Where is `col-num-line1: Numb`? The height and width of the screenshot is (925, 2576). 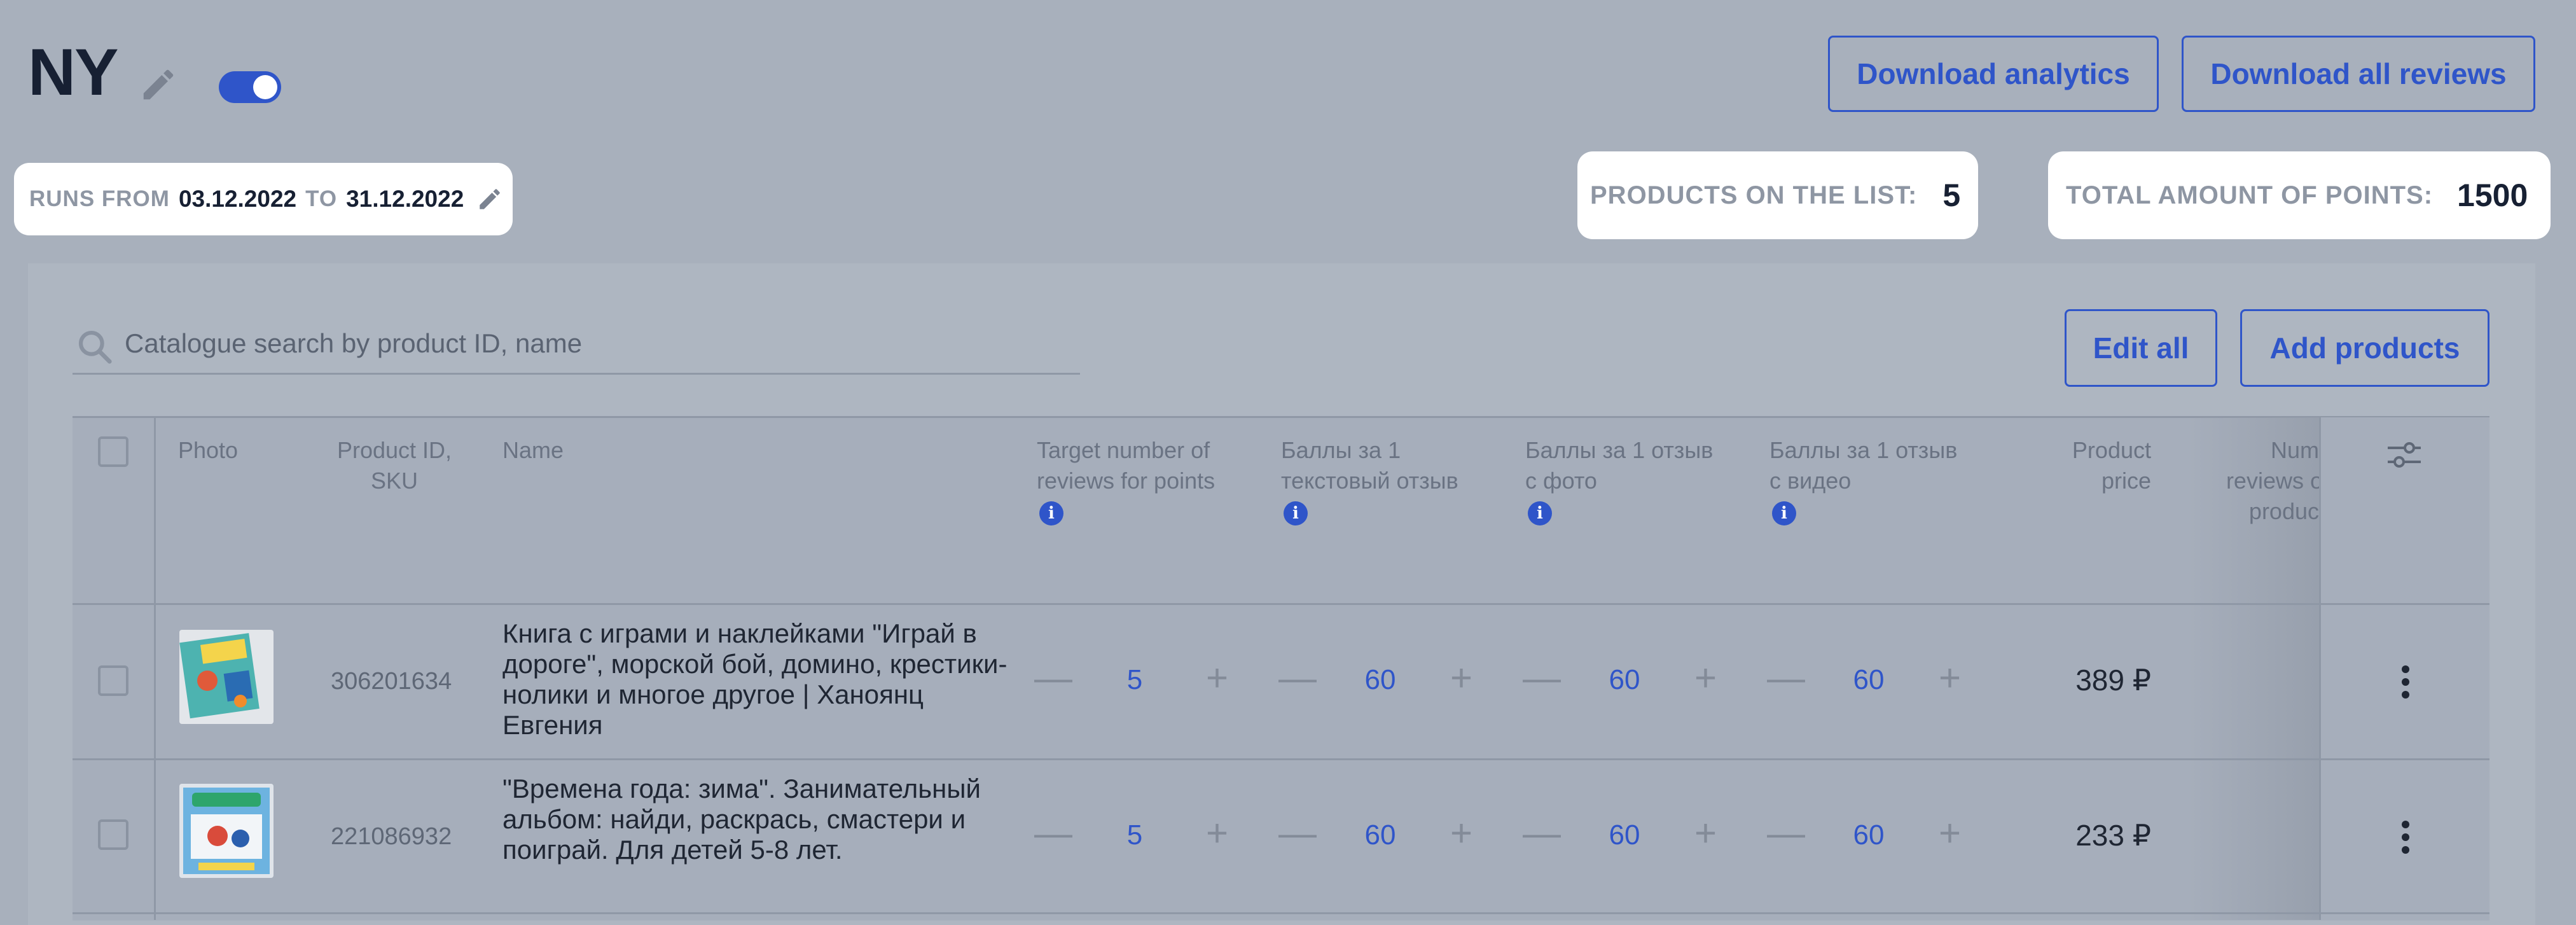 col-num-line1: Numb is located at coordinates (2294, 450).